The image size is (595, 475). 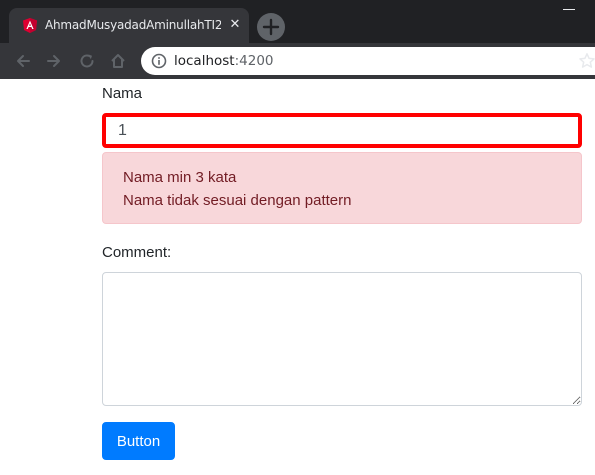 I want to click on error-pattern: Nama tidak sesuai dengan pattern, so click(x=237, y=200).